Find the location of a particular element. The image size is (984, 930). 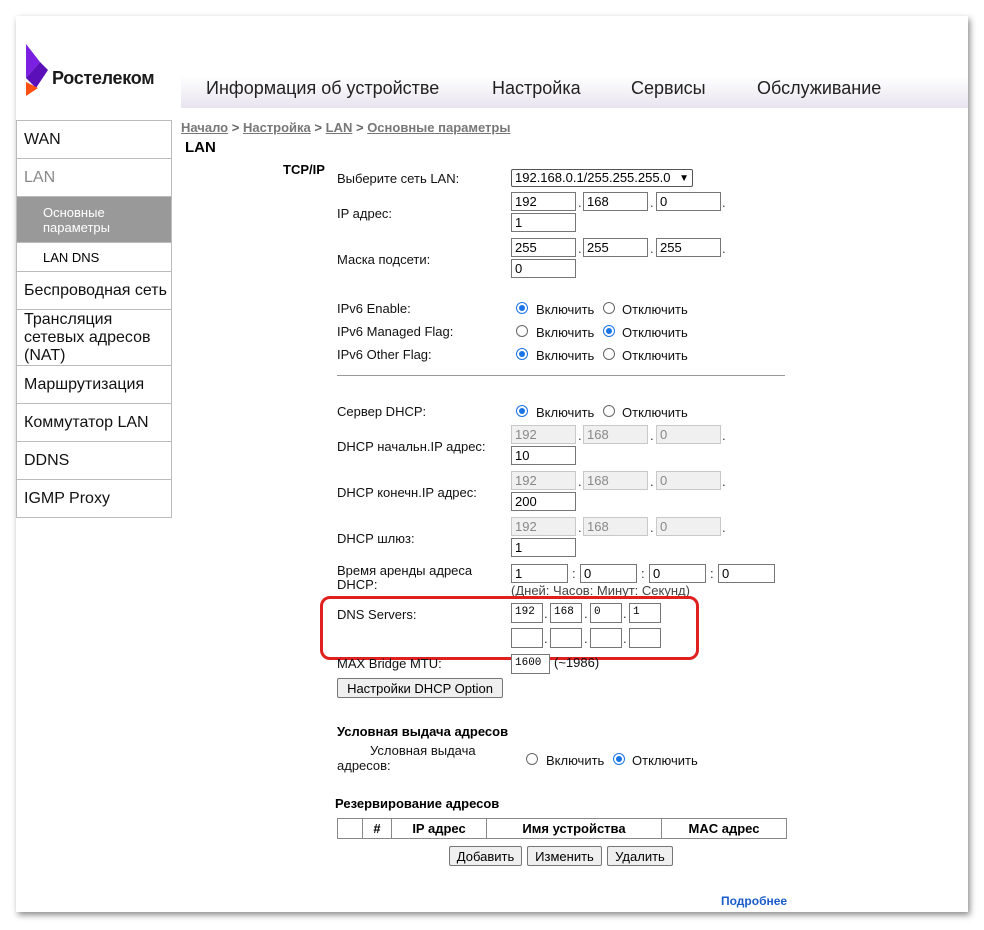

conditional-off-radio is located at coordinates (619, 759).